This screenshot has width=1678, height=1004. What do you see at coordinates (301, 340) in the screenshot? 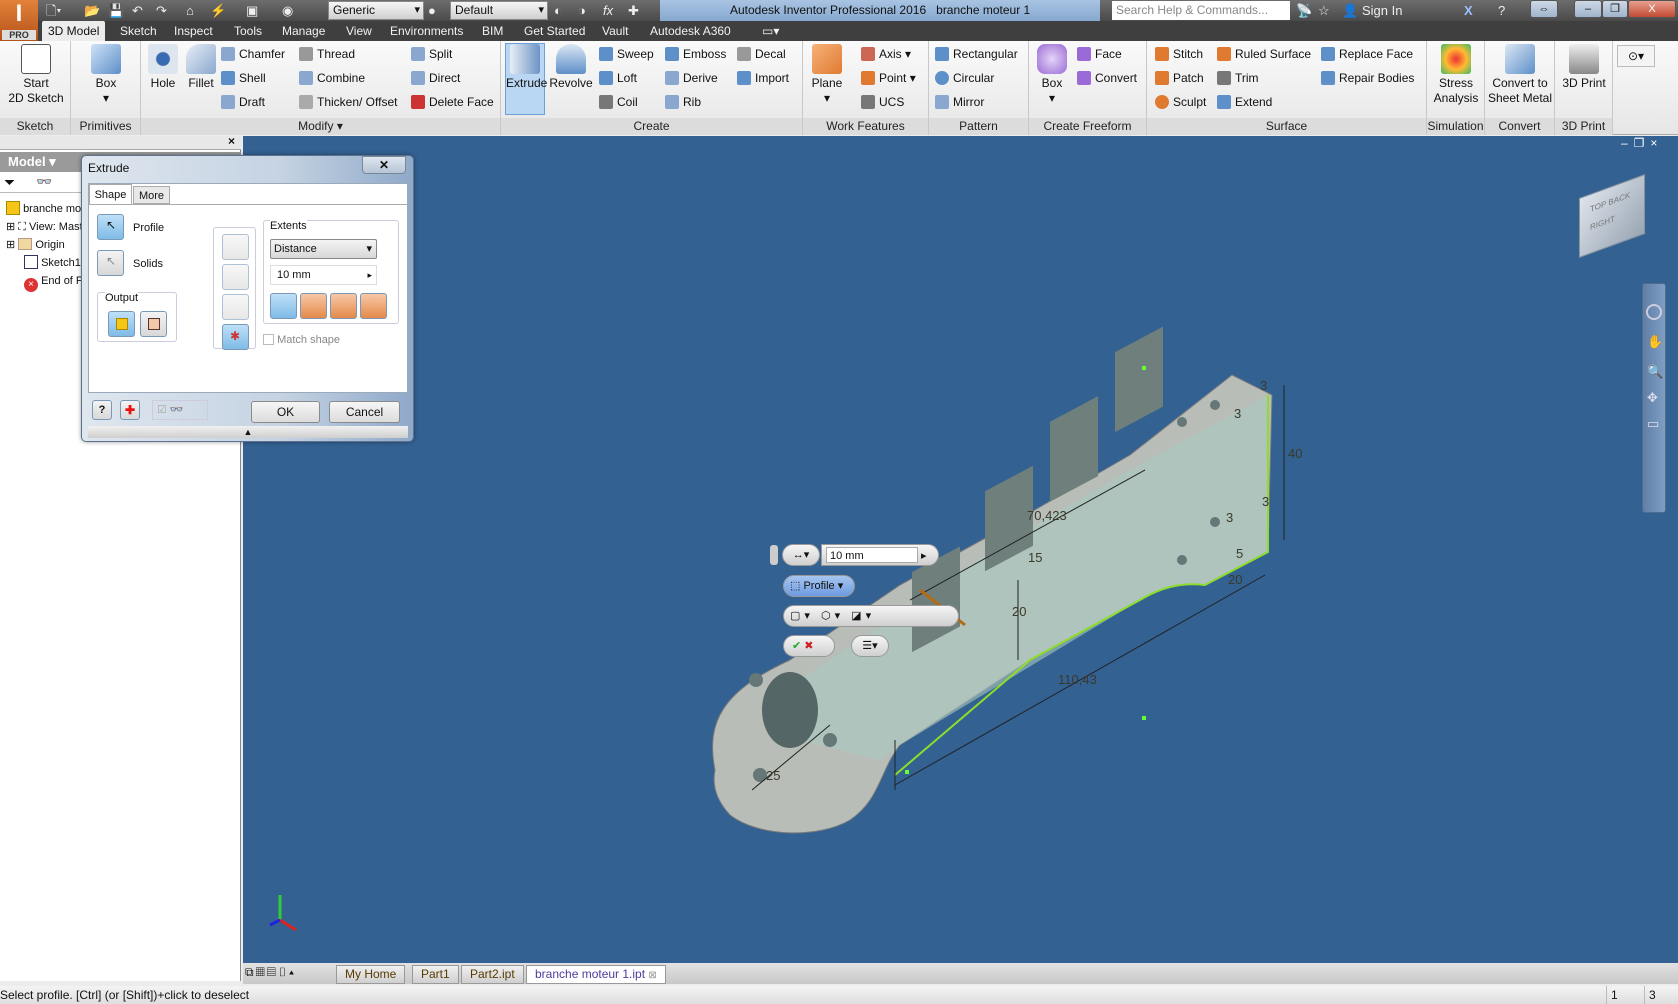
I see `match-shape-checkbox: Match shape` at bounding box center [301, 340].